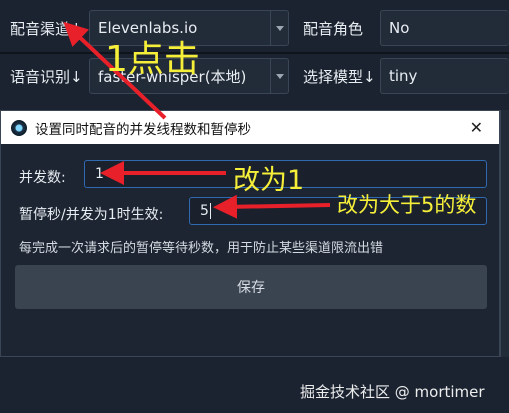 The width and height of the screenshot is (509, 413). What do you see at coordinates (272, 206) in the screenshot?
I see `arrow-to-pause-input` at bounding box center [272, 206].